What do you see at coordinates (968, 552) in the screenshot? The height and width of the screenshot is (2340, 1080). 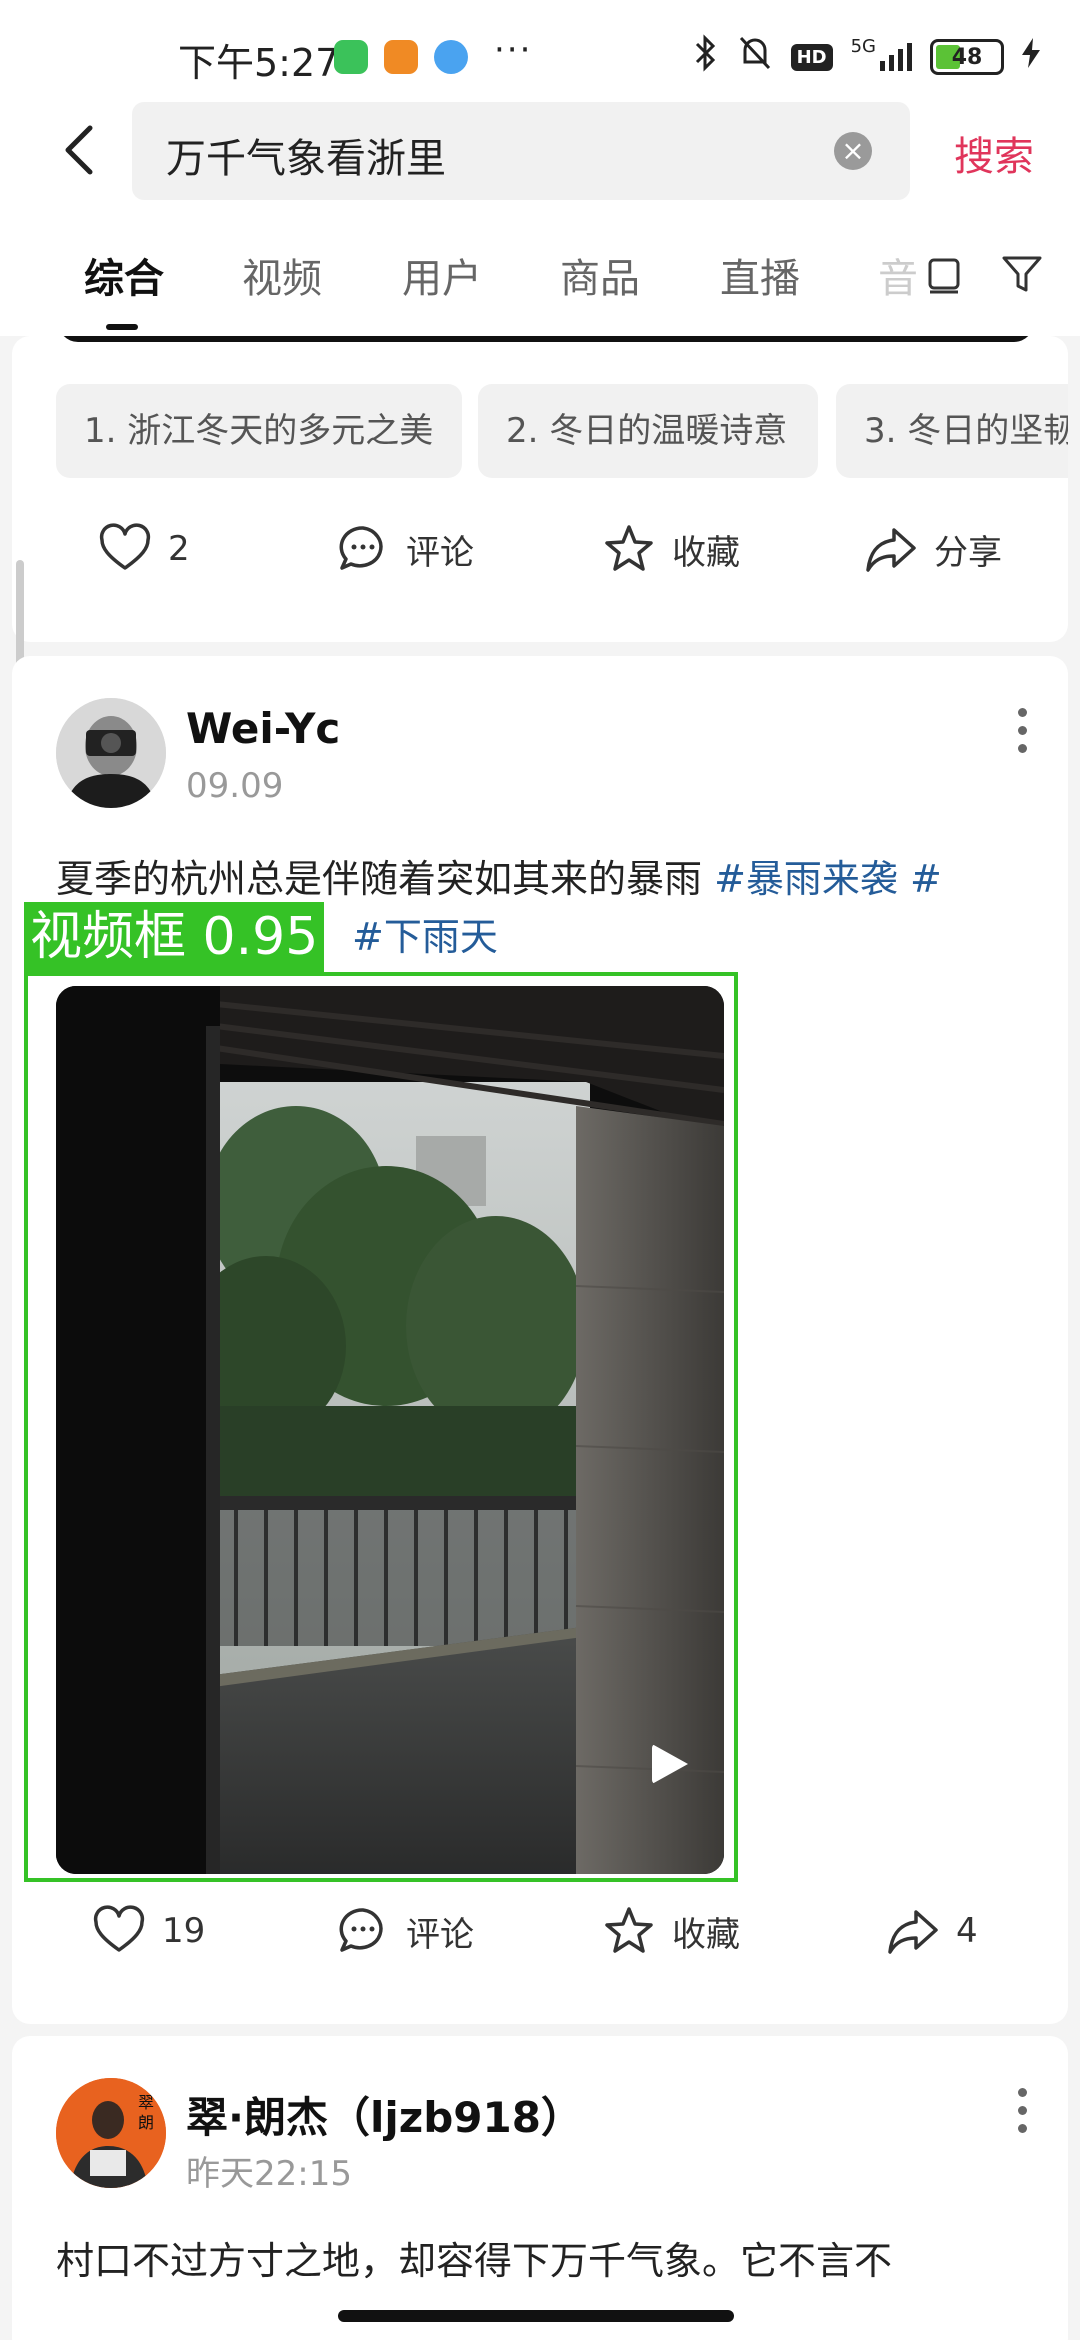 I see `share-label: 分享` at bounding box center [968, 552].